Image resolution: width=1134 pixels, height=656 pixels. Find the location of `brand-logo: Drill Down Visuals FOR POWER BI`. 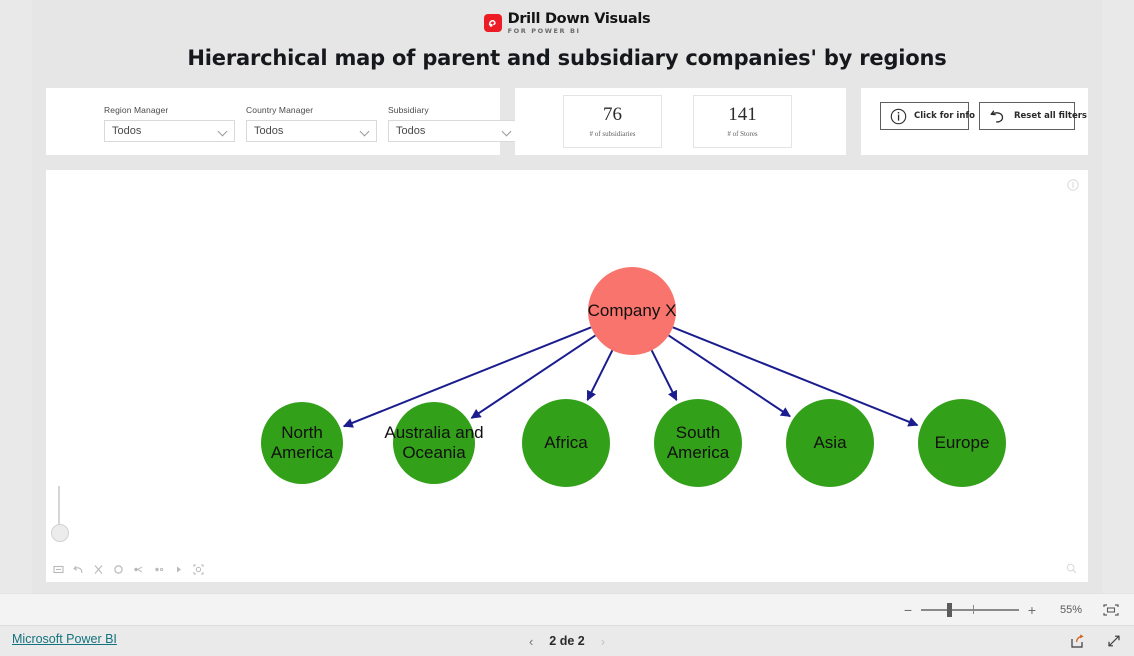

brand-logo: Drill Down Visuals FOR POWER BI is located at coordinates (567, 23).